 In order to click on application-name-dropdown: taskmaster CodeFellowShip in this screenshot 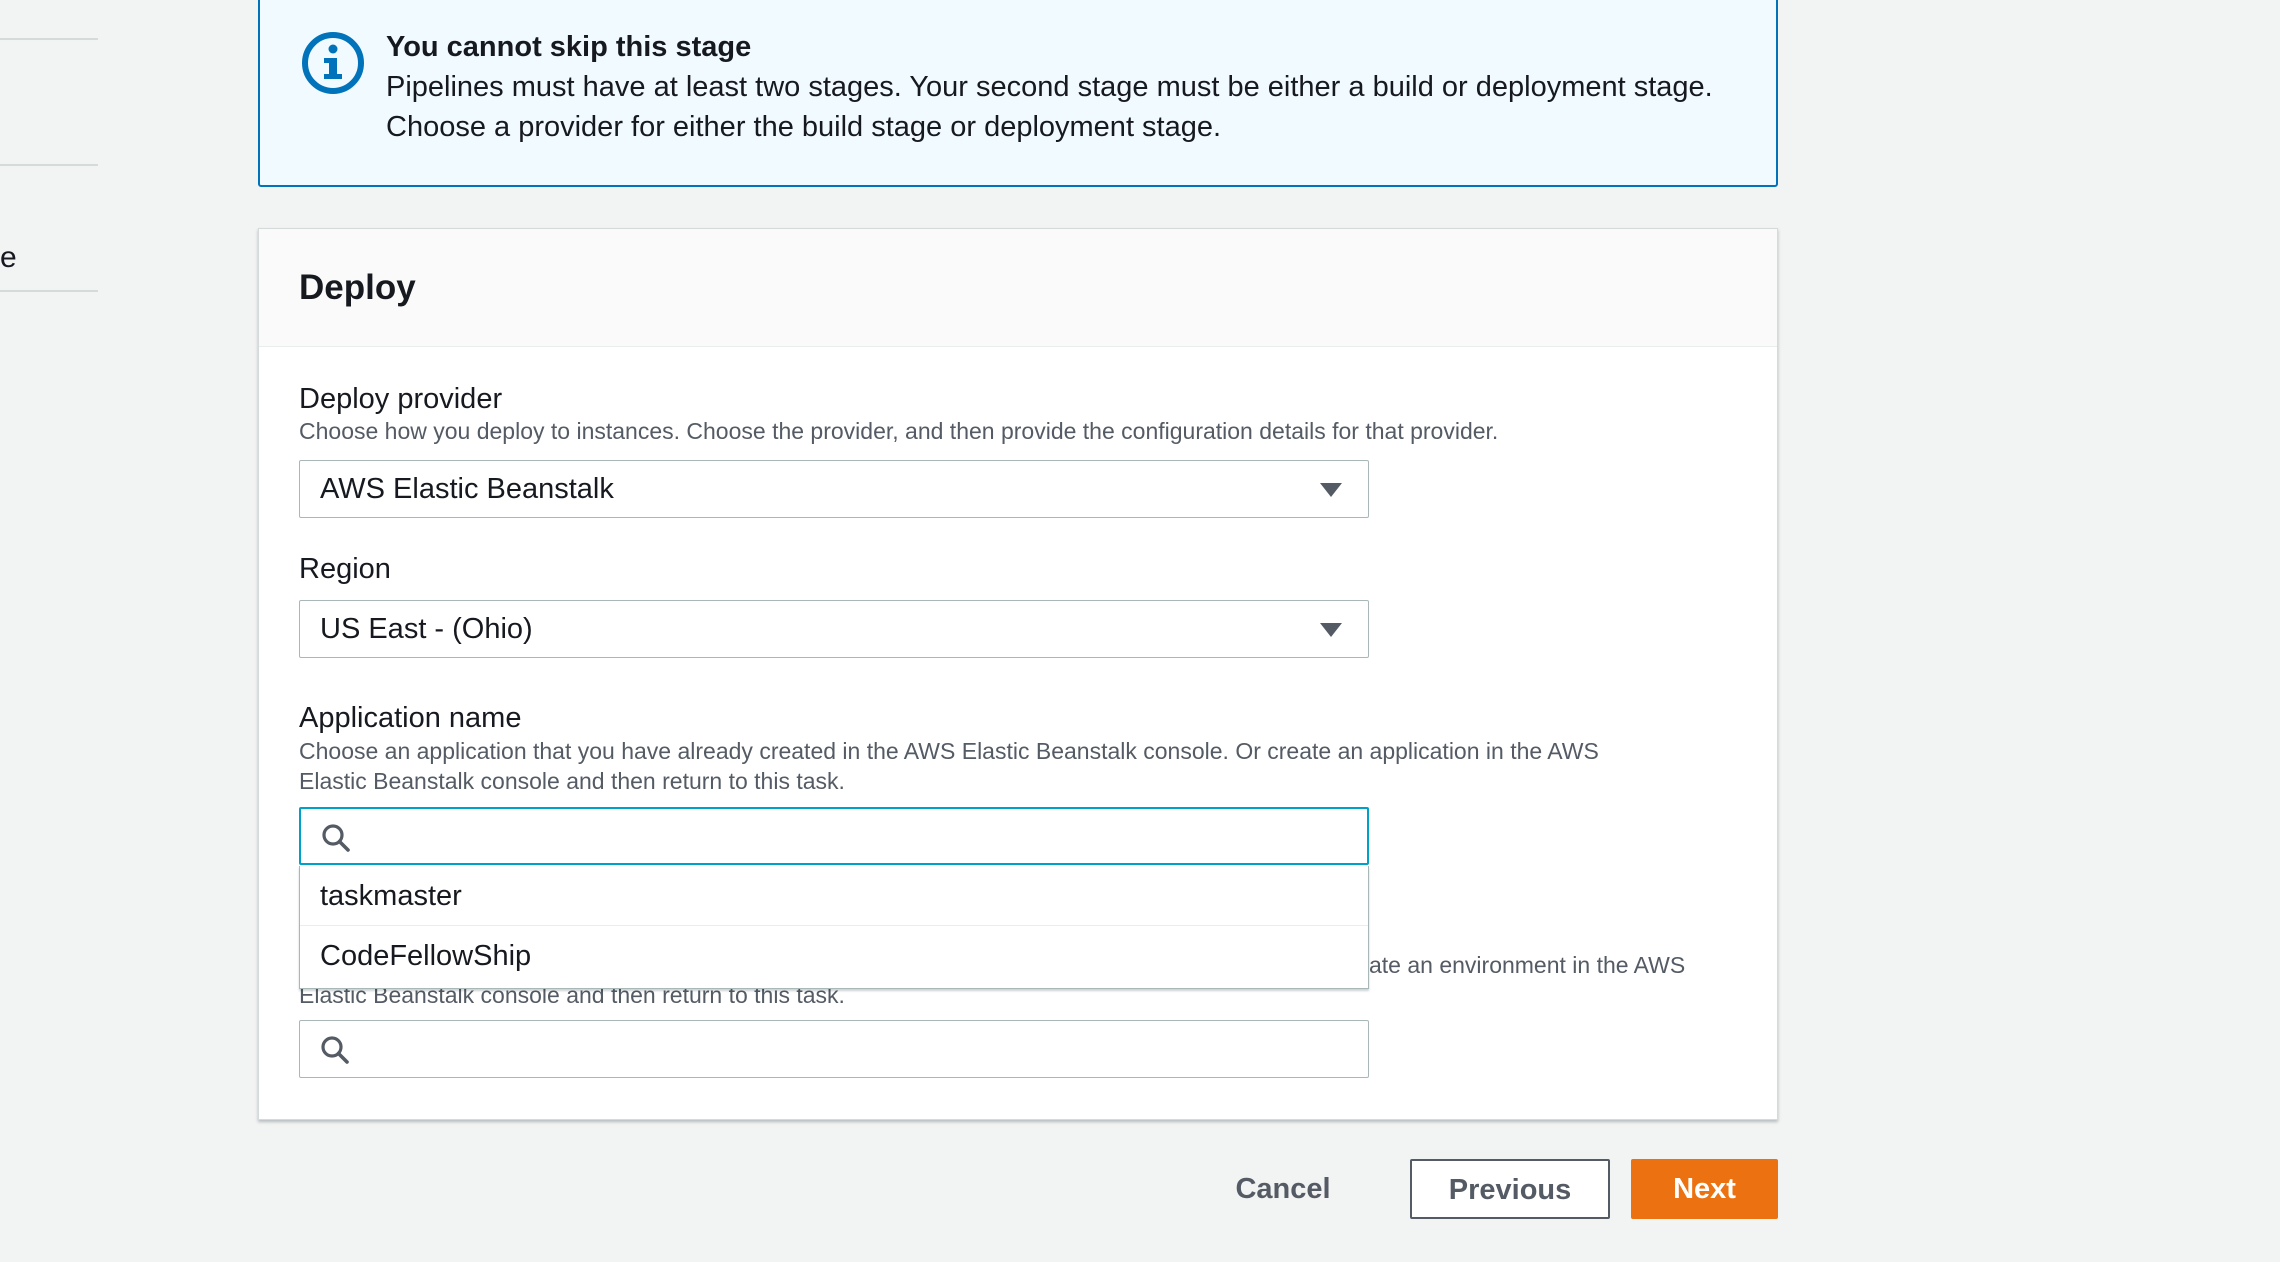, I will do `click(834, 927)`.